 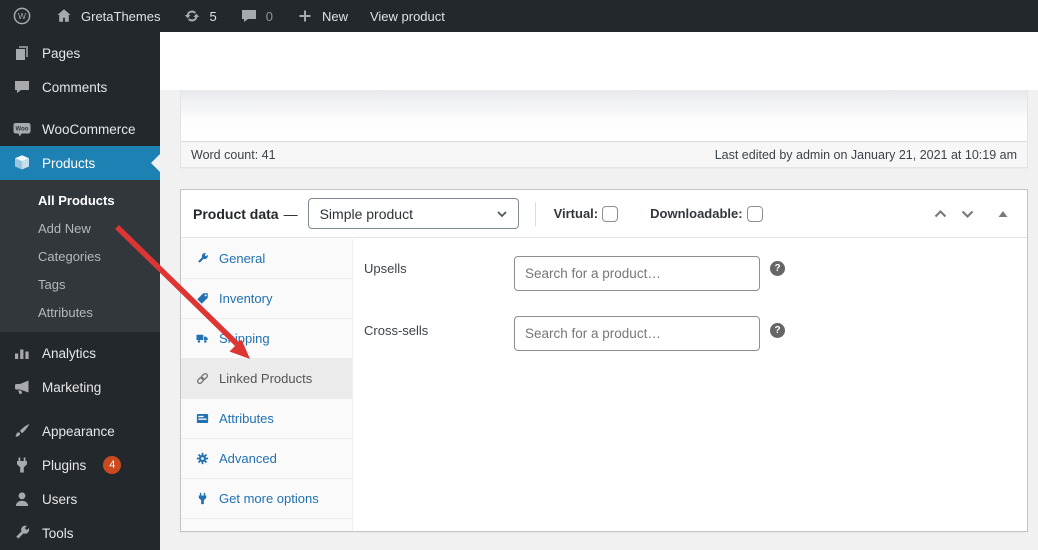 What do you see at coordinates (385, 268) in the screenshot?
I see `upsells-label: Upsells` at bounding box center [385, 268].